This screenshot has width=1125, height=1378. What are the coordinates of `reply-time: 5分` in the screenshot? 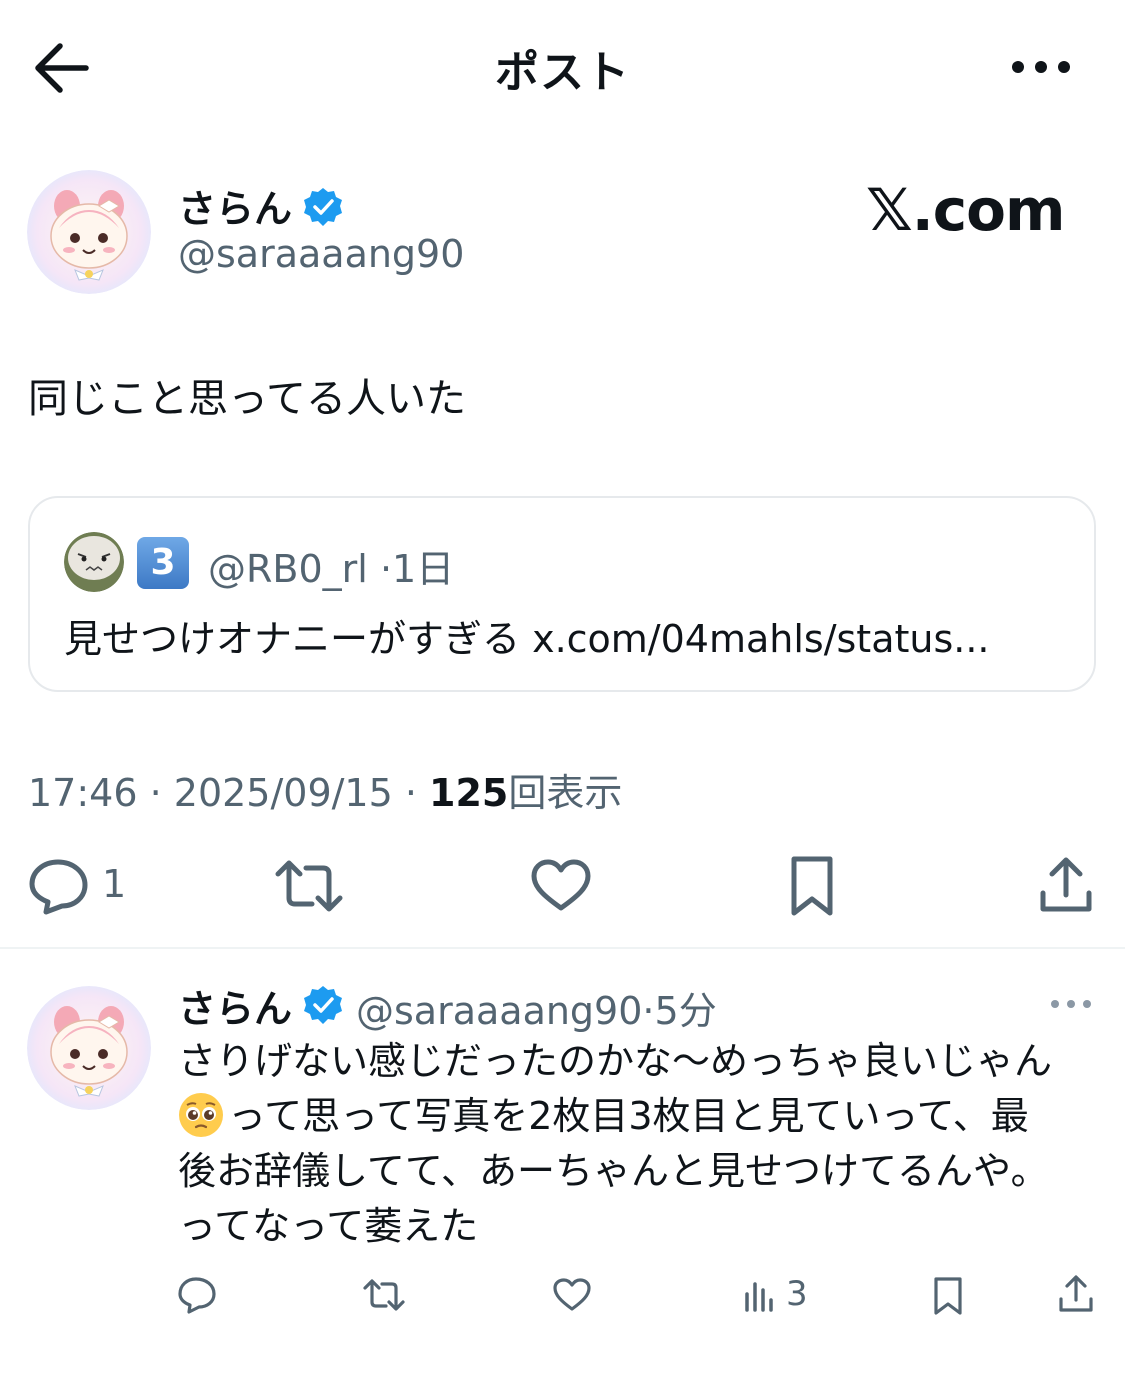 It's located at (685, 1011).